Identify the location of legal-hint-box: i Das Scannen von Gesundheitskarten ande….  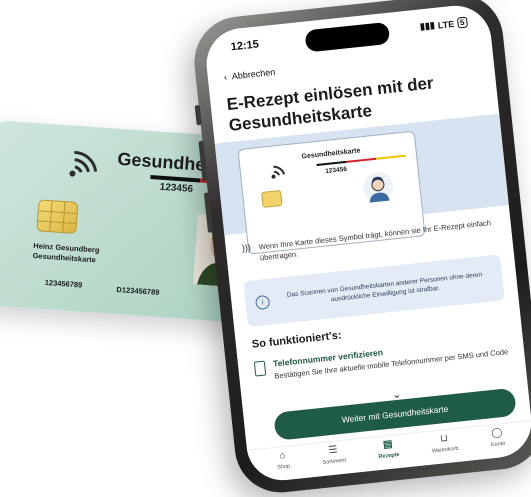
(374, 291).